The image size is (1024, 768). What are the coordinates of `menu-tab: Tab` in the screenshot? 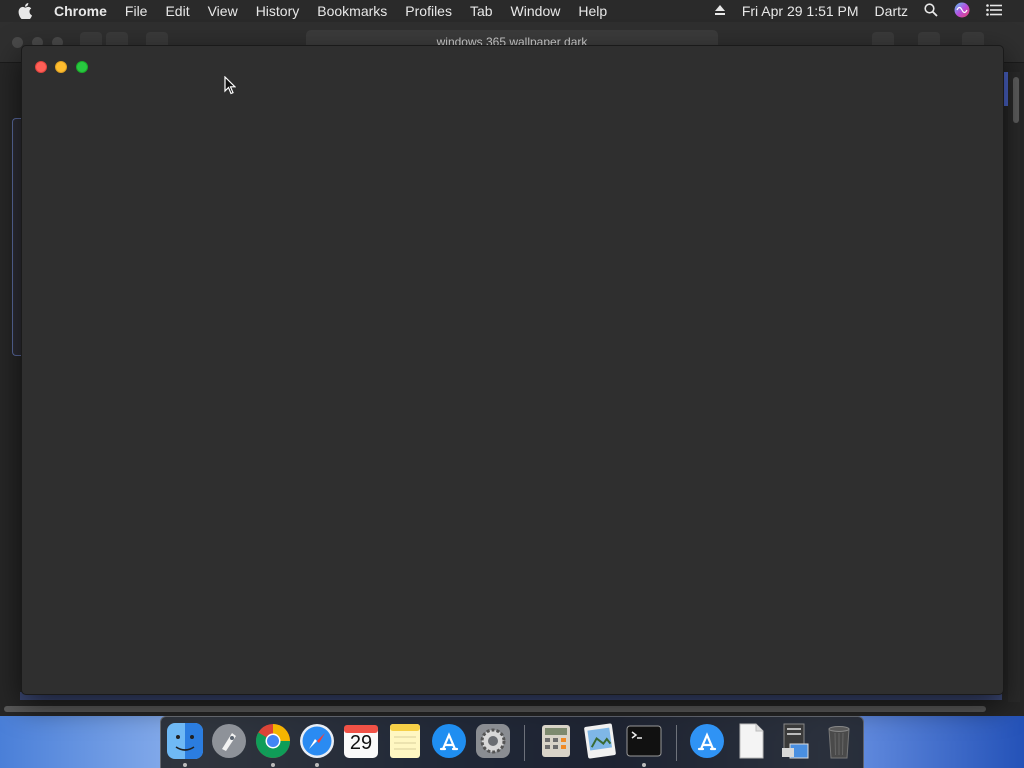 It's located at (481, 11).